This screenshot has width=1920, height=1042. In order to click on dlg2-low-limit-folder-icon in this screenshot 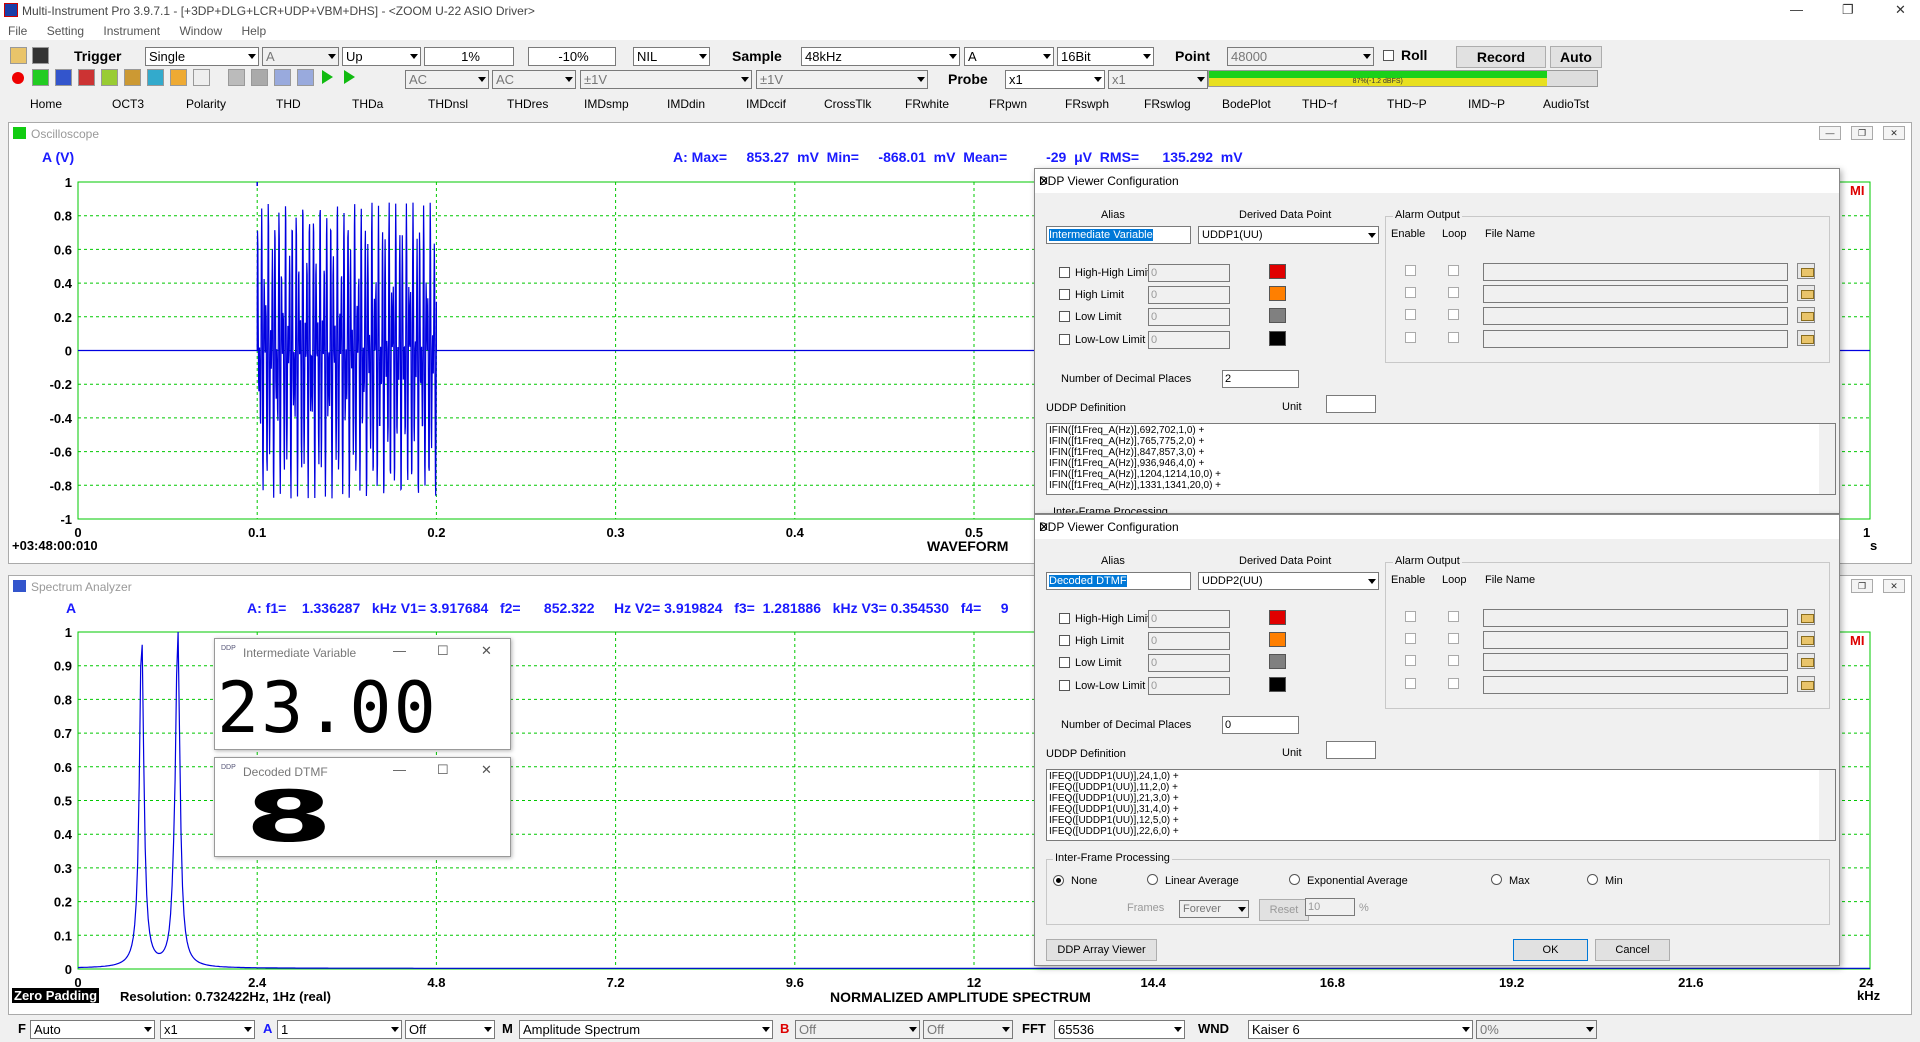, I will do `click(1806, 661)`.